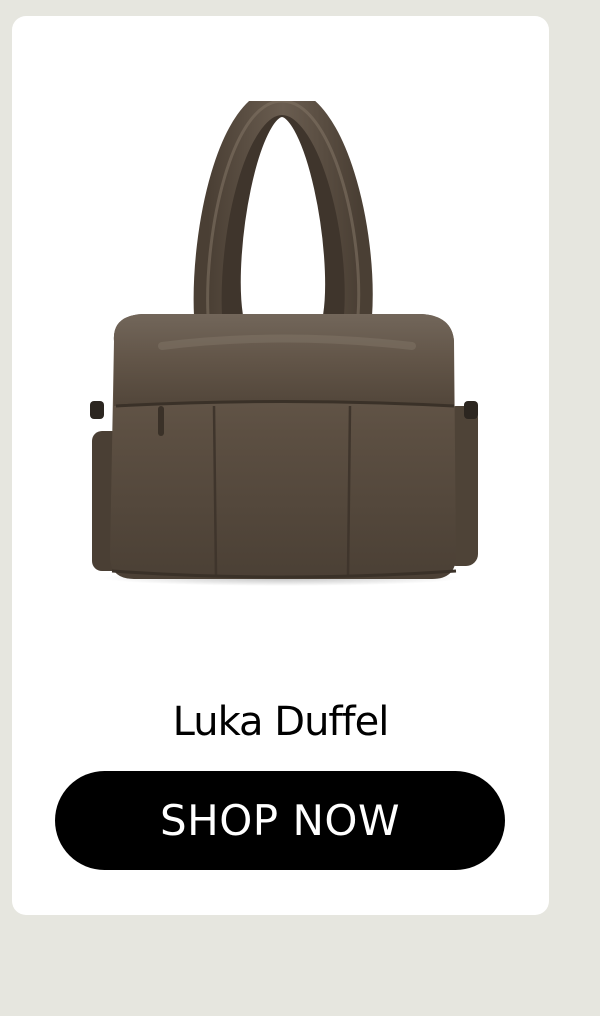 The image size is (600, 1016). What do you see at coordinates (280, 722) in the screenshot?
I see `product-name: Luka Duffel` at bounding box center [280, 722].